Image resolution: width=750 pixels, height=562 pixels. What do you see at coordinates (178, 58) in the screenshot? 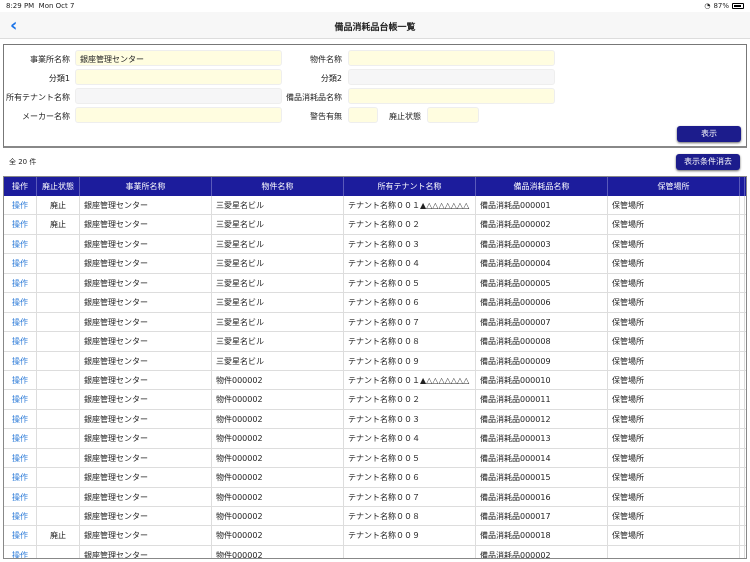
I see `office-input: 銀座管理センター` at bounding box center [178, 58].